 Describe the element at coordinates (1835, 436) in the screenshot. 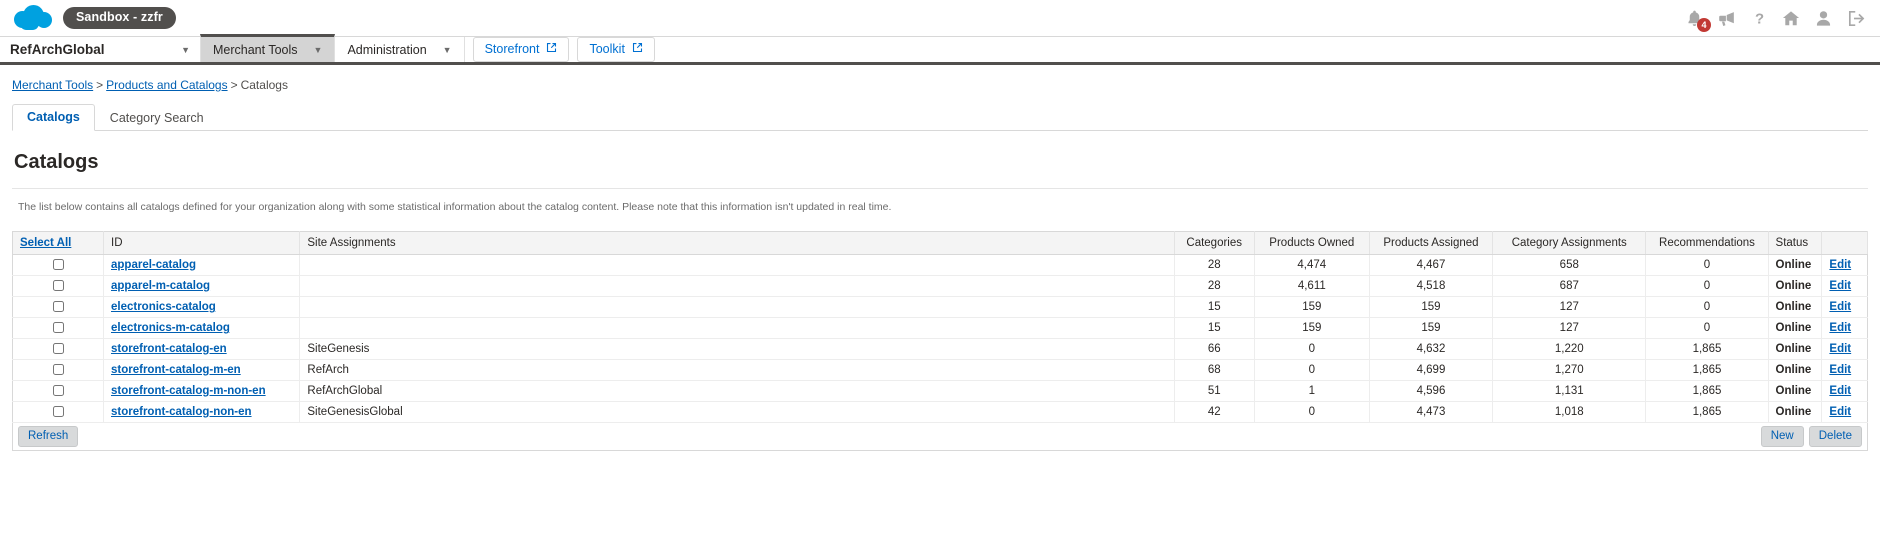

I see `delete-button: Delete` at that location.